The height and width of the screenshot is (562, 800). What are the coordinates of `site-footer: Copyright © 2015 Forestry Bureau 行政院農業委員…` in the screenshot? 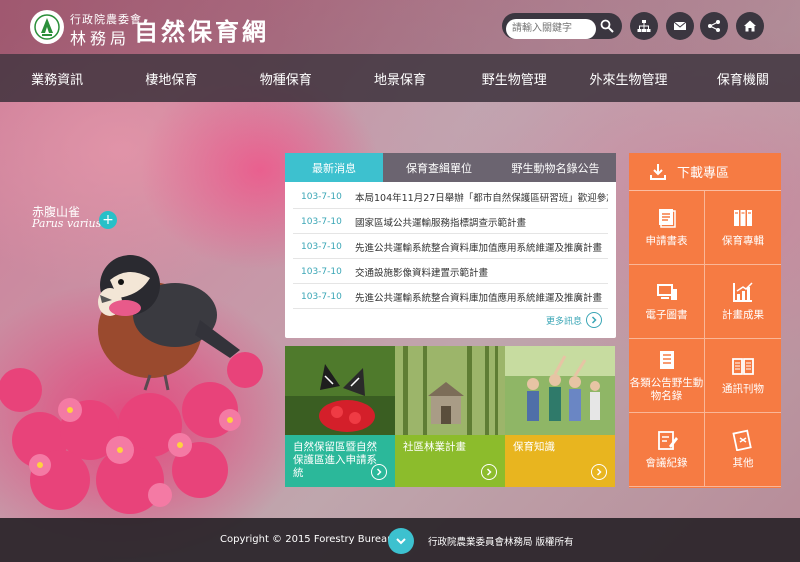 It's located at (400, 540).